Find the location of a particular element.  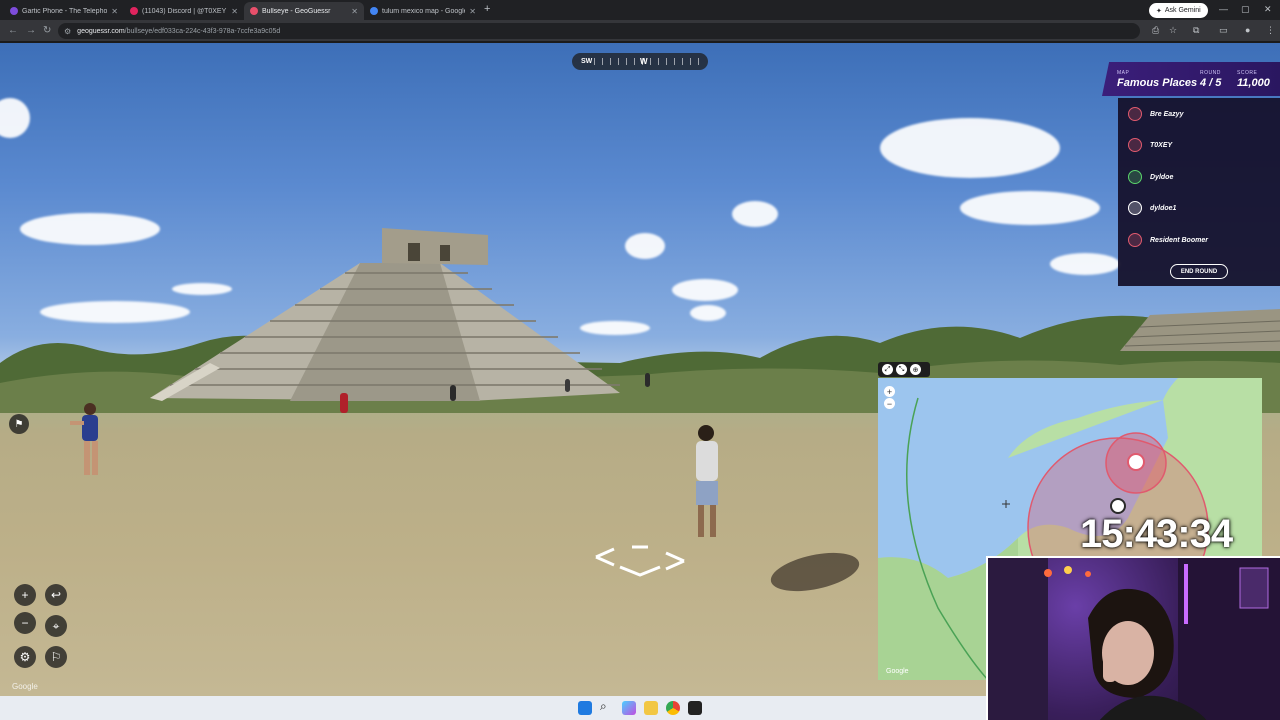

maximize-icon: ▢ is located at coordinates (1245, 9).